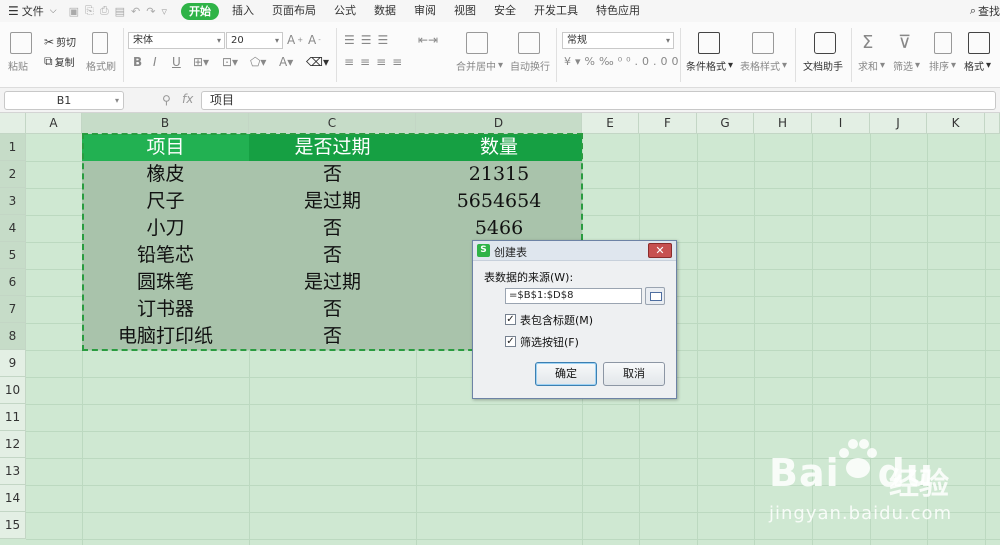 This screenshot has width=1000, height=545. What do you see at coordinates (150, 11) in the screenshot?
I see `redo-icon: ↷` at bounding box center [150, 11].